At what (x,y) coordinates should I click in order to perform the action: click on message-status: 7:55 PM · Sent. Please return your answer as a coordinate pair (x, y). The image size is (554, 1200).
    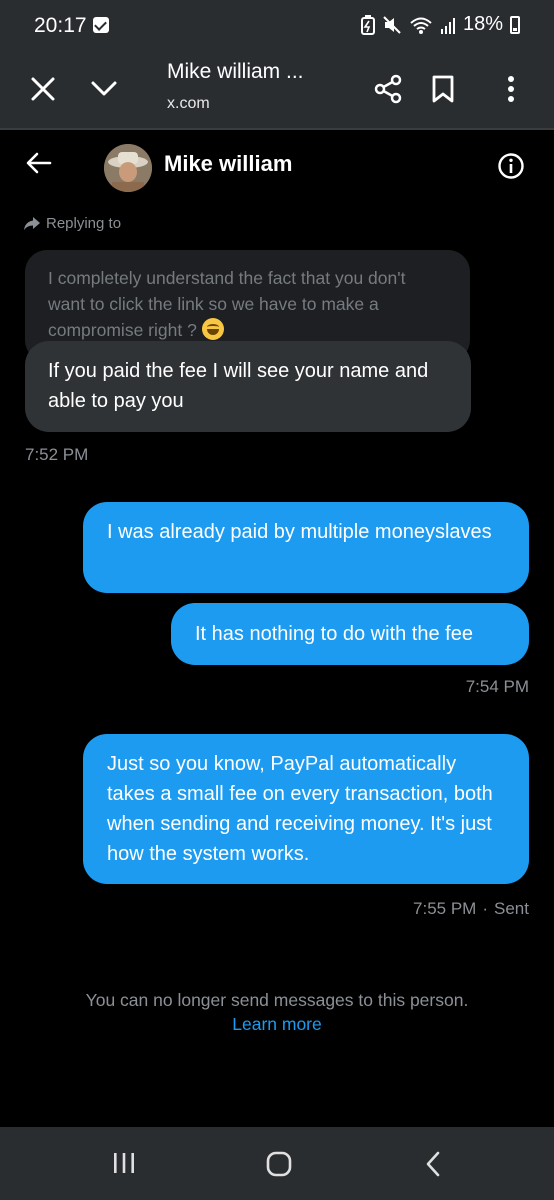
    Looking at the image, I should click on (471, 909).